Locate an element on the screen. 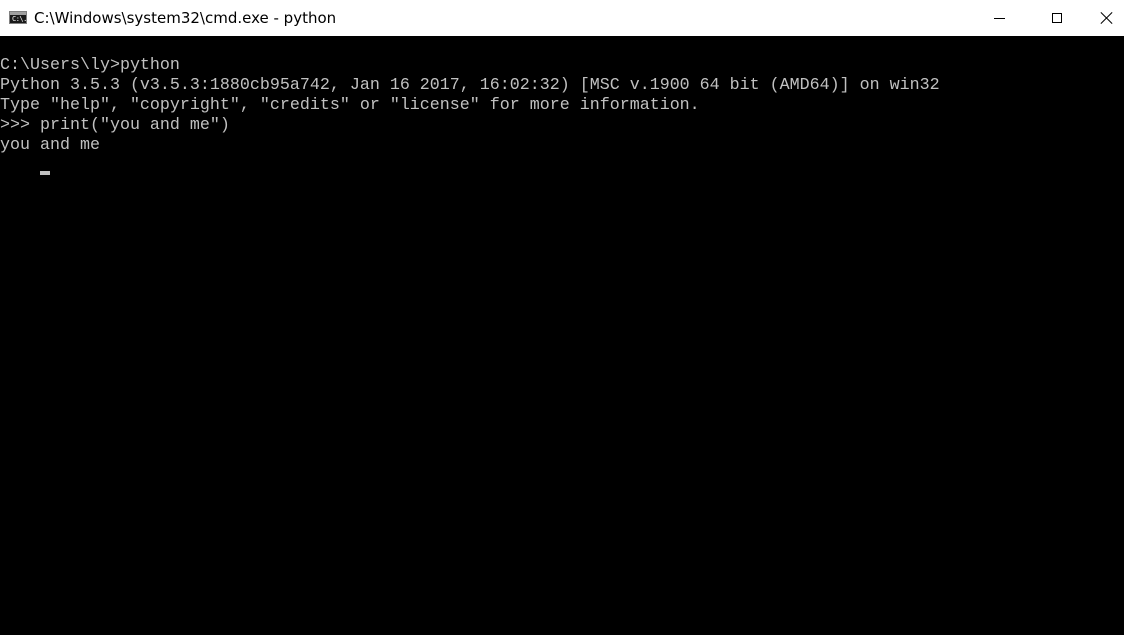  maximize-icon is located at coordinates (1057, 18).